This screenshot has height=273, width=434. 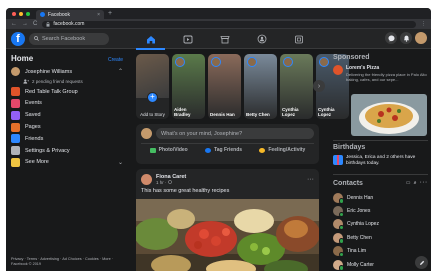 What do you see at coordinates (115, 60) in the screenshot?
I see `sidebar-create-link: Create` at bounding box center [115, 60].